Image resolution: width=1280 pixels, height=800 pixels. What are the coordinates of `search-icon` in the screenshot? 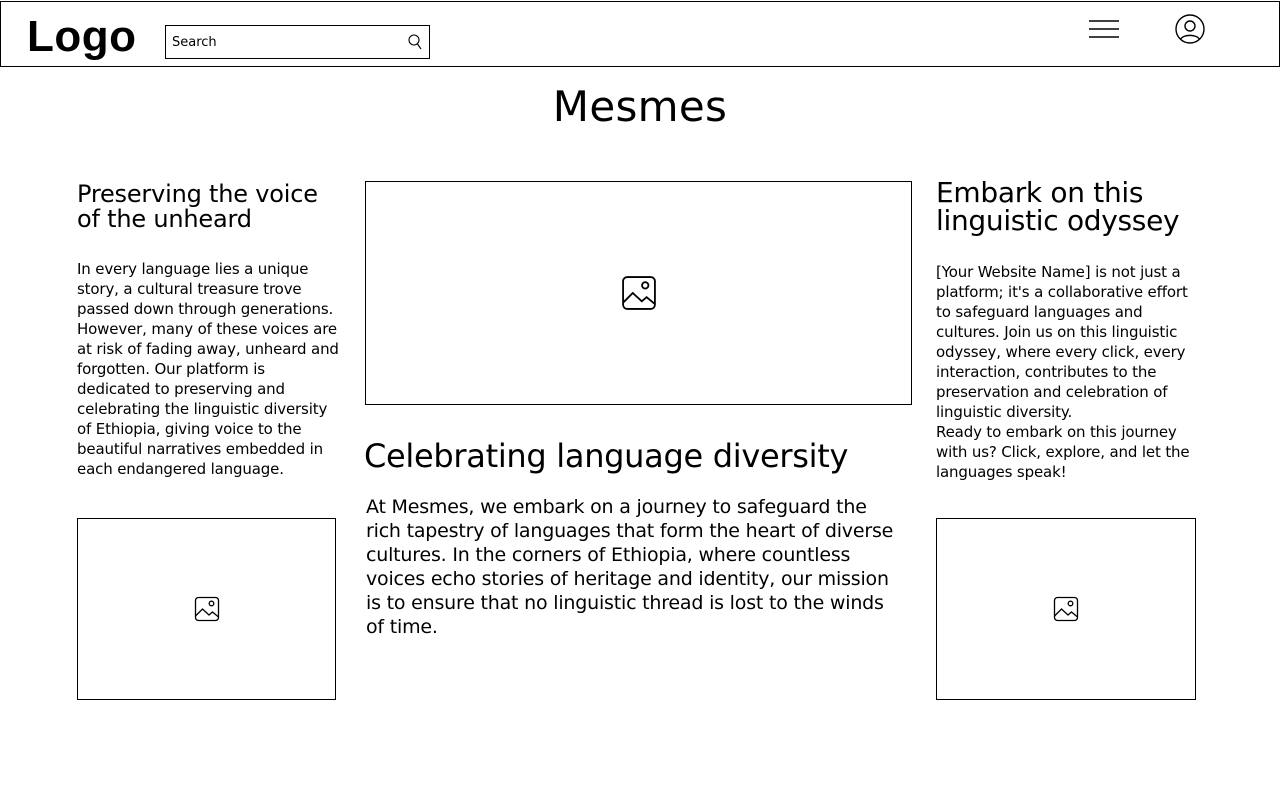 It's located at (415, 42).